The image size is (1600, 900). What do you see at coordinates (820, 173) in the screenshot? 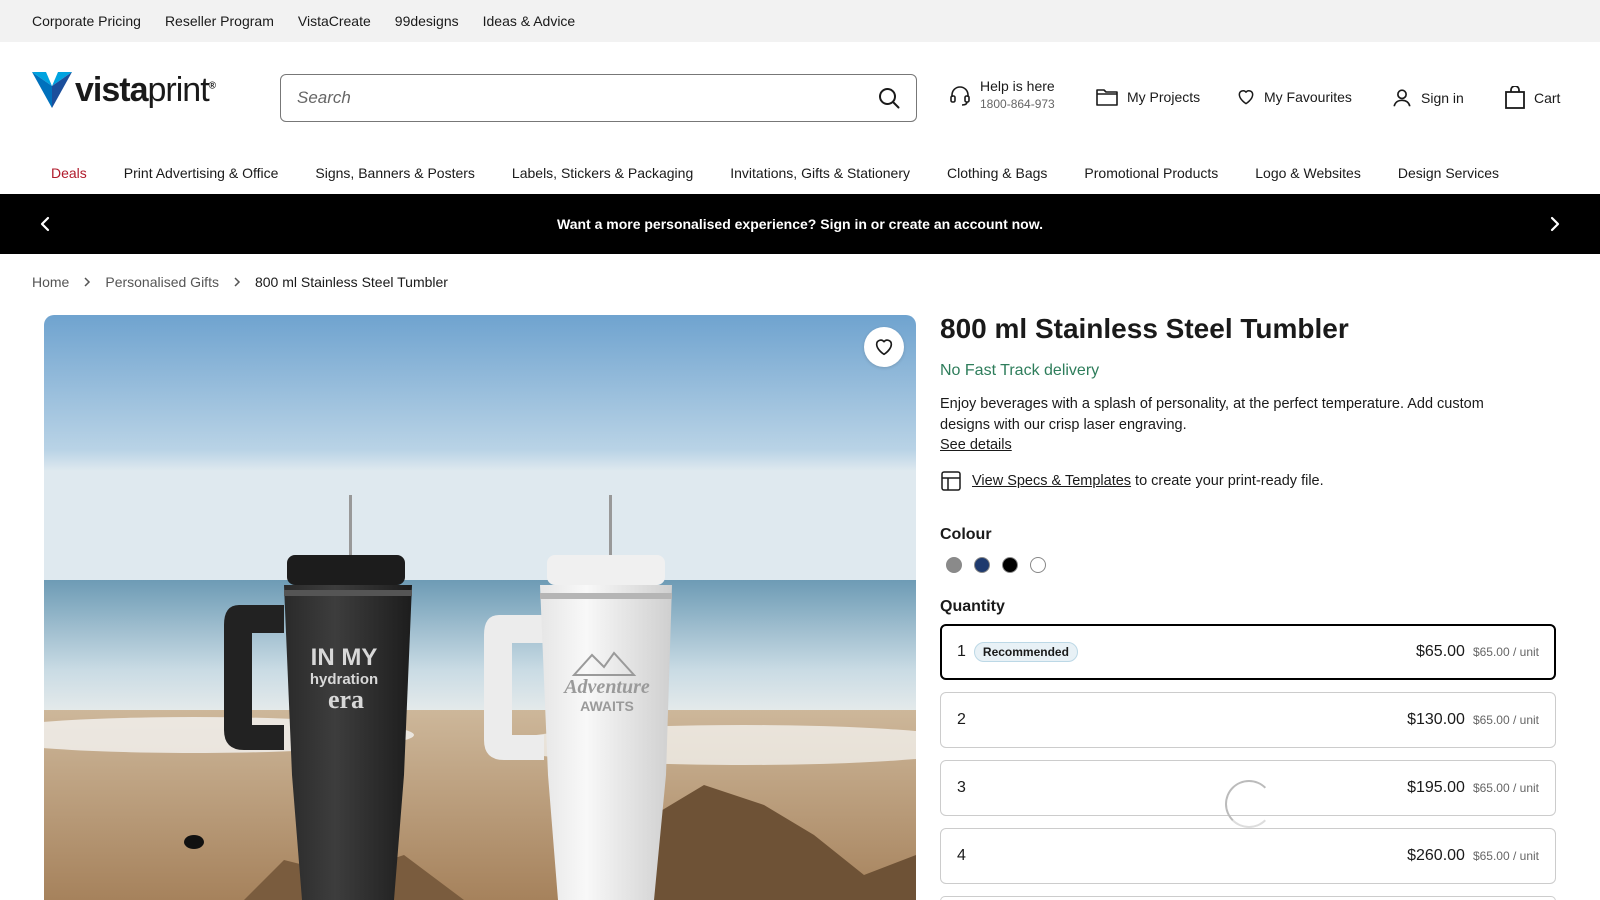
I see `nav-invitations-gifts: Invitations, Gifts & Stationery` at bounding box center [820, 173].